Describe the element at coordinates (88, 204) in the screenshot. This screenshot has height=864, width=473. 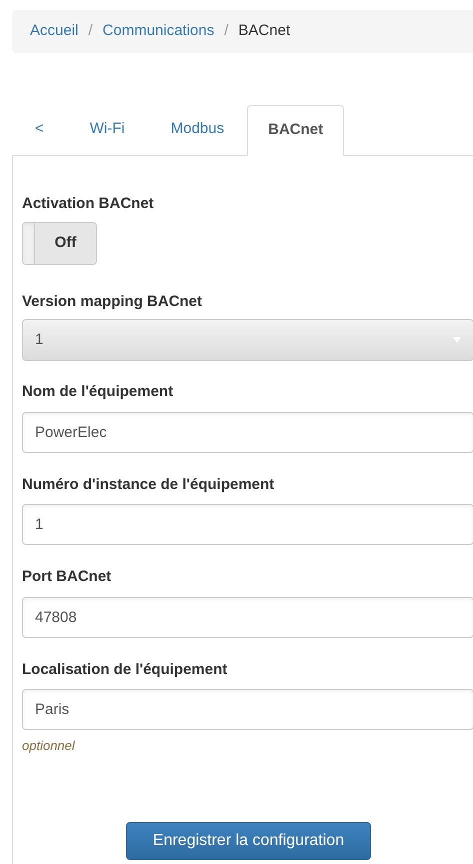
I see `field-label: Activation BACnet` at that location.